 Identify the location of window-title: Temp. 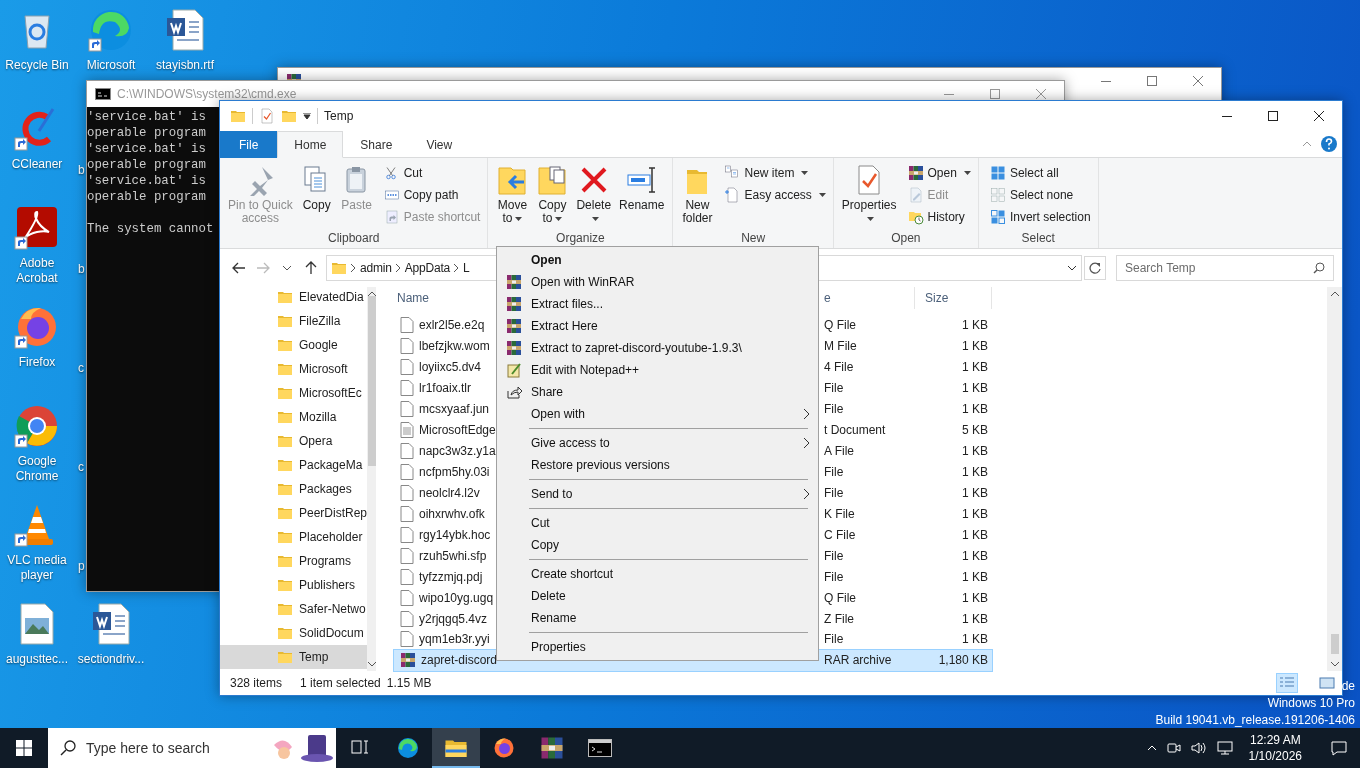
(339, 116).